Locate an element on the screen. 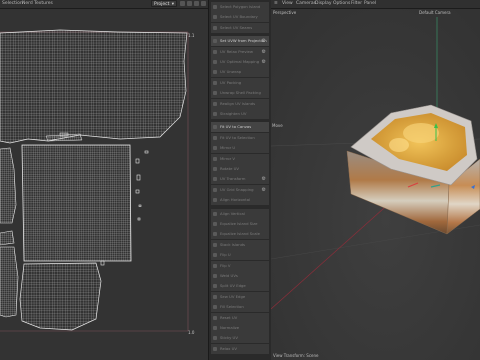  tool-button: Flip U is located at coordinates (240, 255).